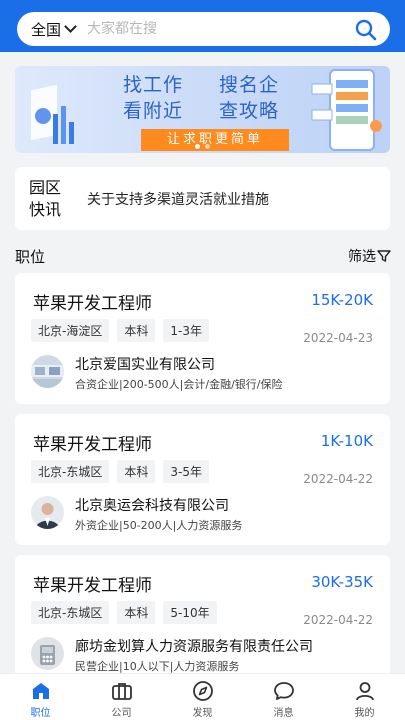  What do you see at coordinates (202, 109) in the screenshot?
I see `promo-banner: 找工作 搜名企 看附近 查攻略 让求职更简单` at bounding box center [202, 109].